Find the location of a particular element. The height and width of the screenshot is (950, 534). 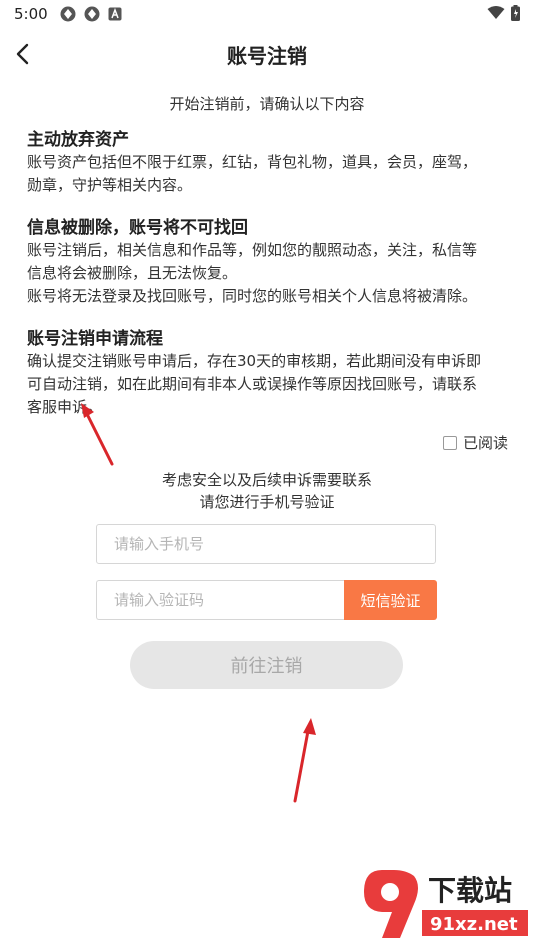

go-deregister-button: 前往注销 is located at coordinates (266, 665).